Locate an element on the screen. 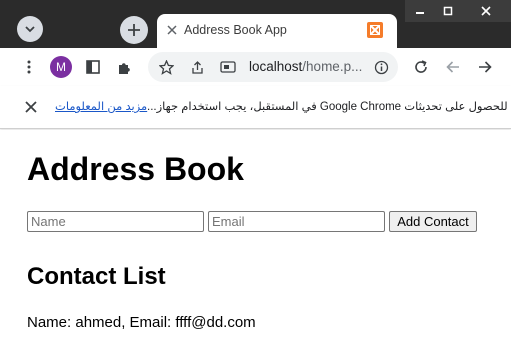  url-host: localhost is located at coordinates (276, 66).